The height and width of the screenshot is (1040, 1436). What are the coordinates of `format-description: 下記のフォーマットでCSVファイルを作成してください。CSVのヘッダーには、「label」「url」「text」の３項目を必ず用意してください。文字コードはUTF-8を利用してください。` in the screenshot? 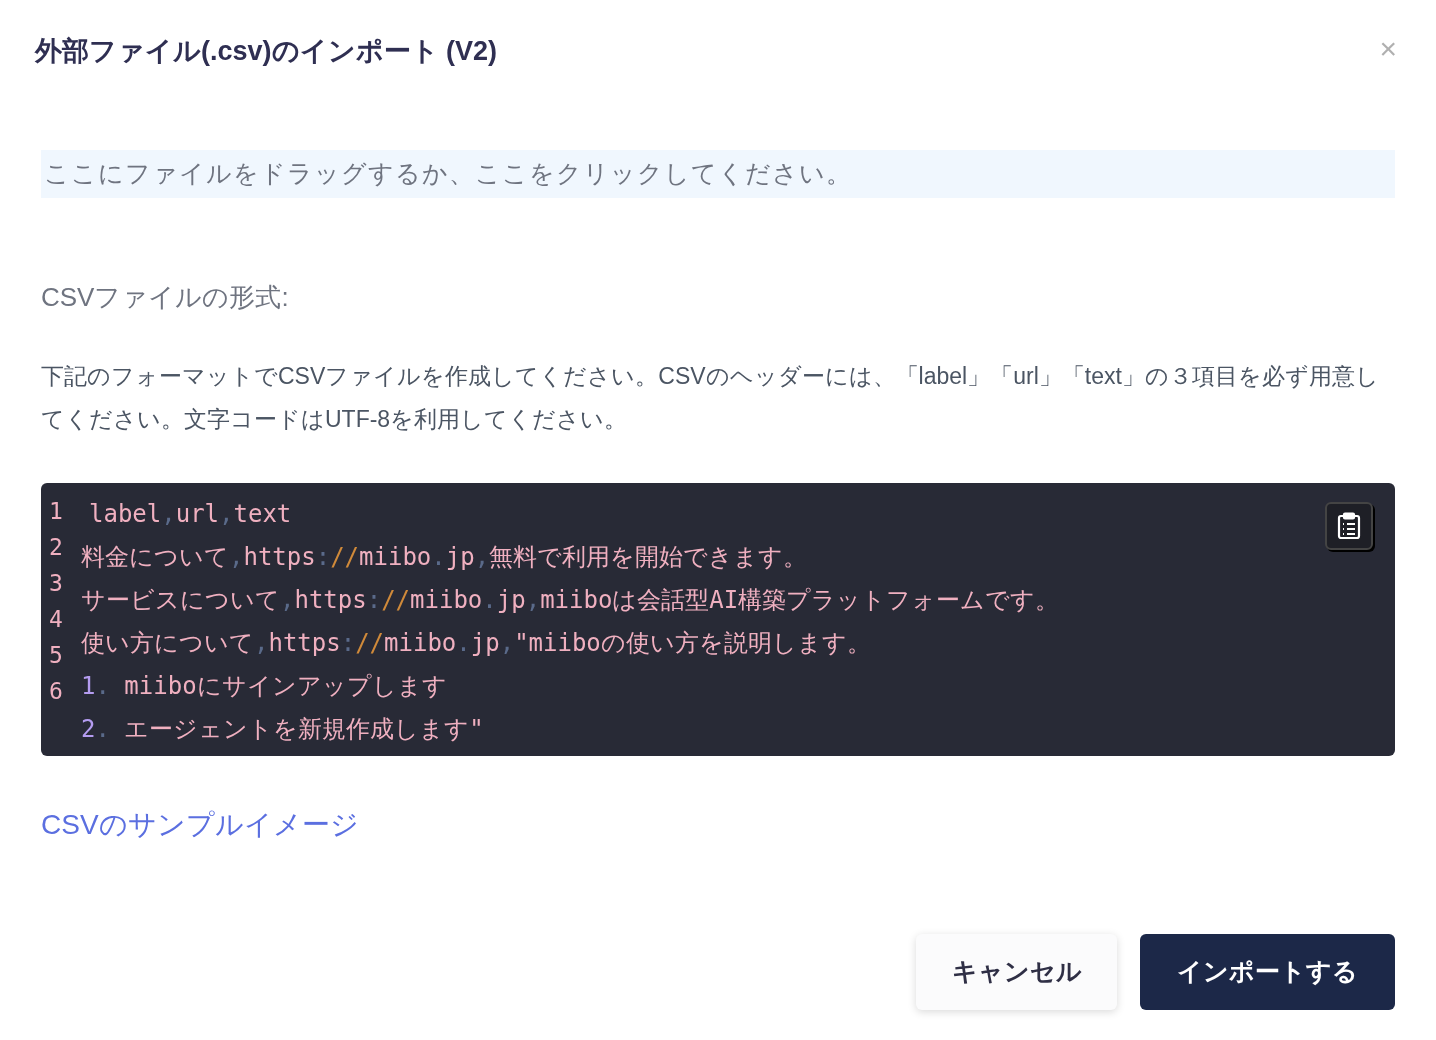 It's located at (710, 398).